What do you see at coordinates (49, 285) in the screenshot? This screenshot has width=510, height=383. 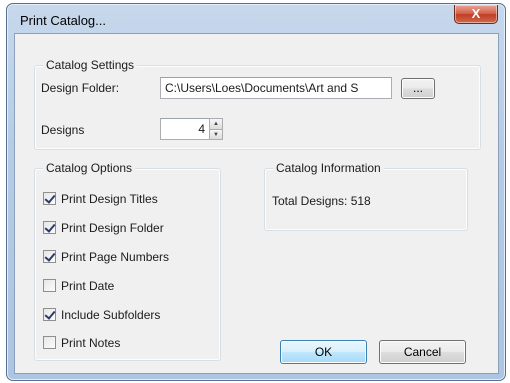 I see `checkbox-print-date` at bounding box center [49, 285].